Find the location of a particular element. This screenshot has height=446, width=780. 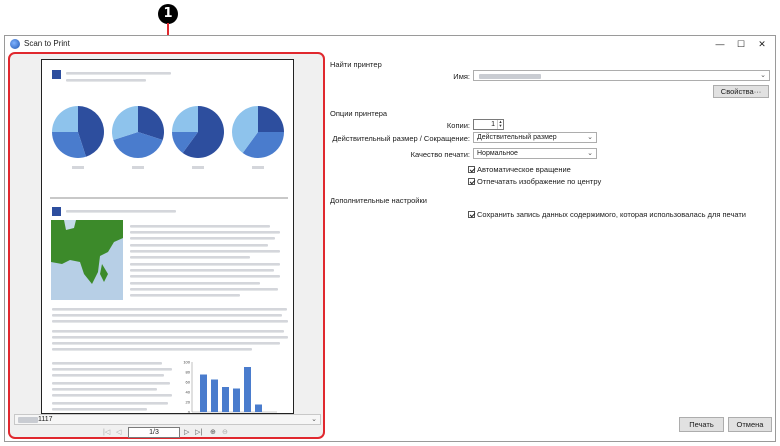

file-name-blurred is located at coordinates (28, 420).